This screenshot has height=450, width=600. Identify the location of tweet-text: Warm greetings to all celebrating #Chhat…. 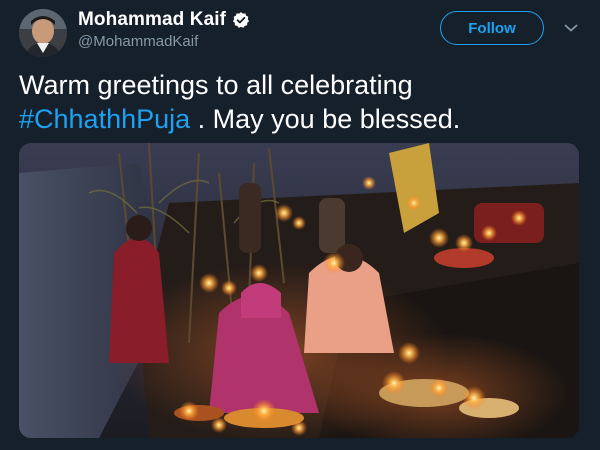
(301, 102).